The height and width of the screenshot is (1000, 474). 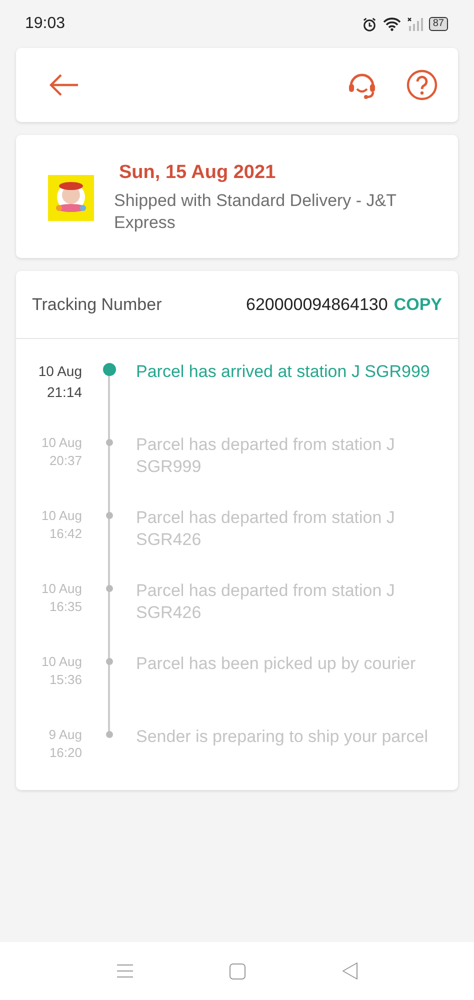 I want to click on event-date: 9 Aug, so click(x=65, y=735).